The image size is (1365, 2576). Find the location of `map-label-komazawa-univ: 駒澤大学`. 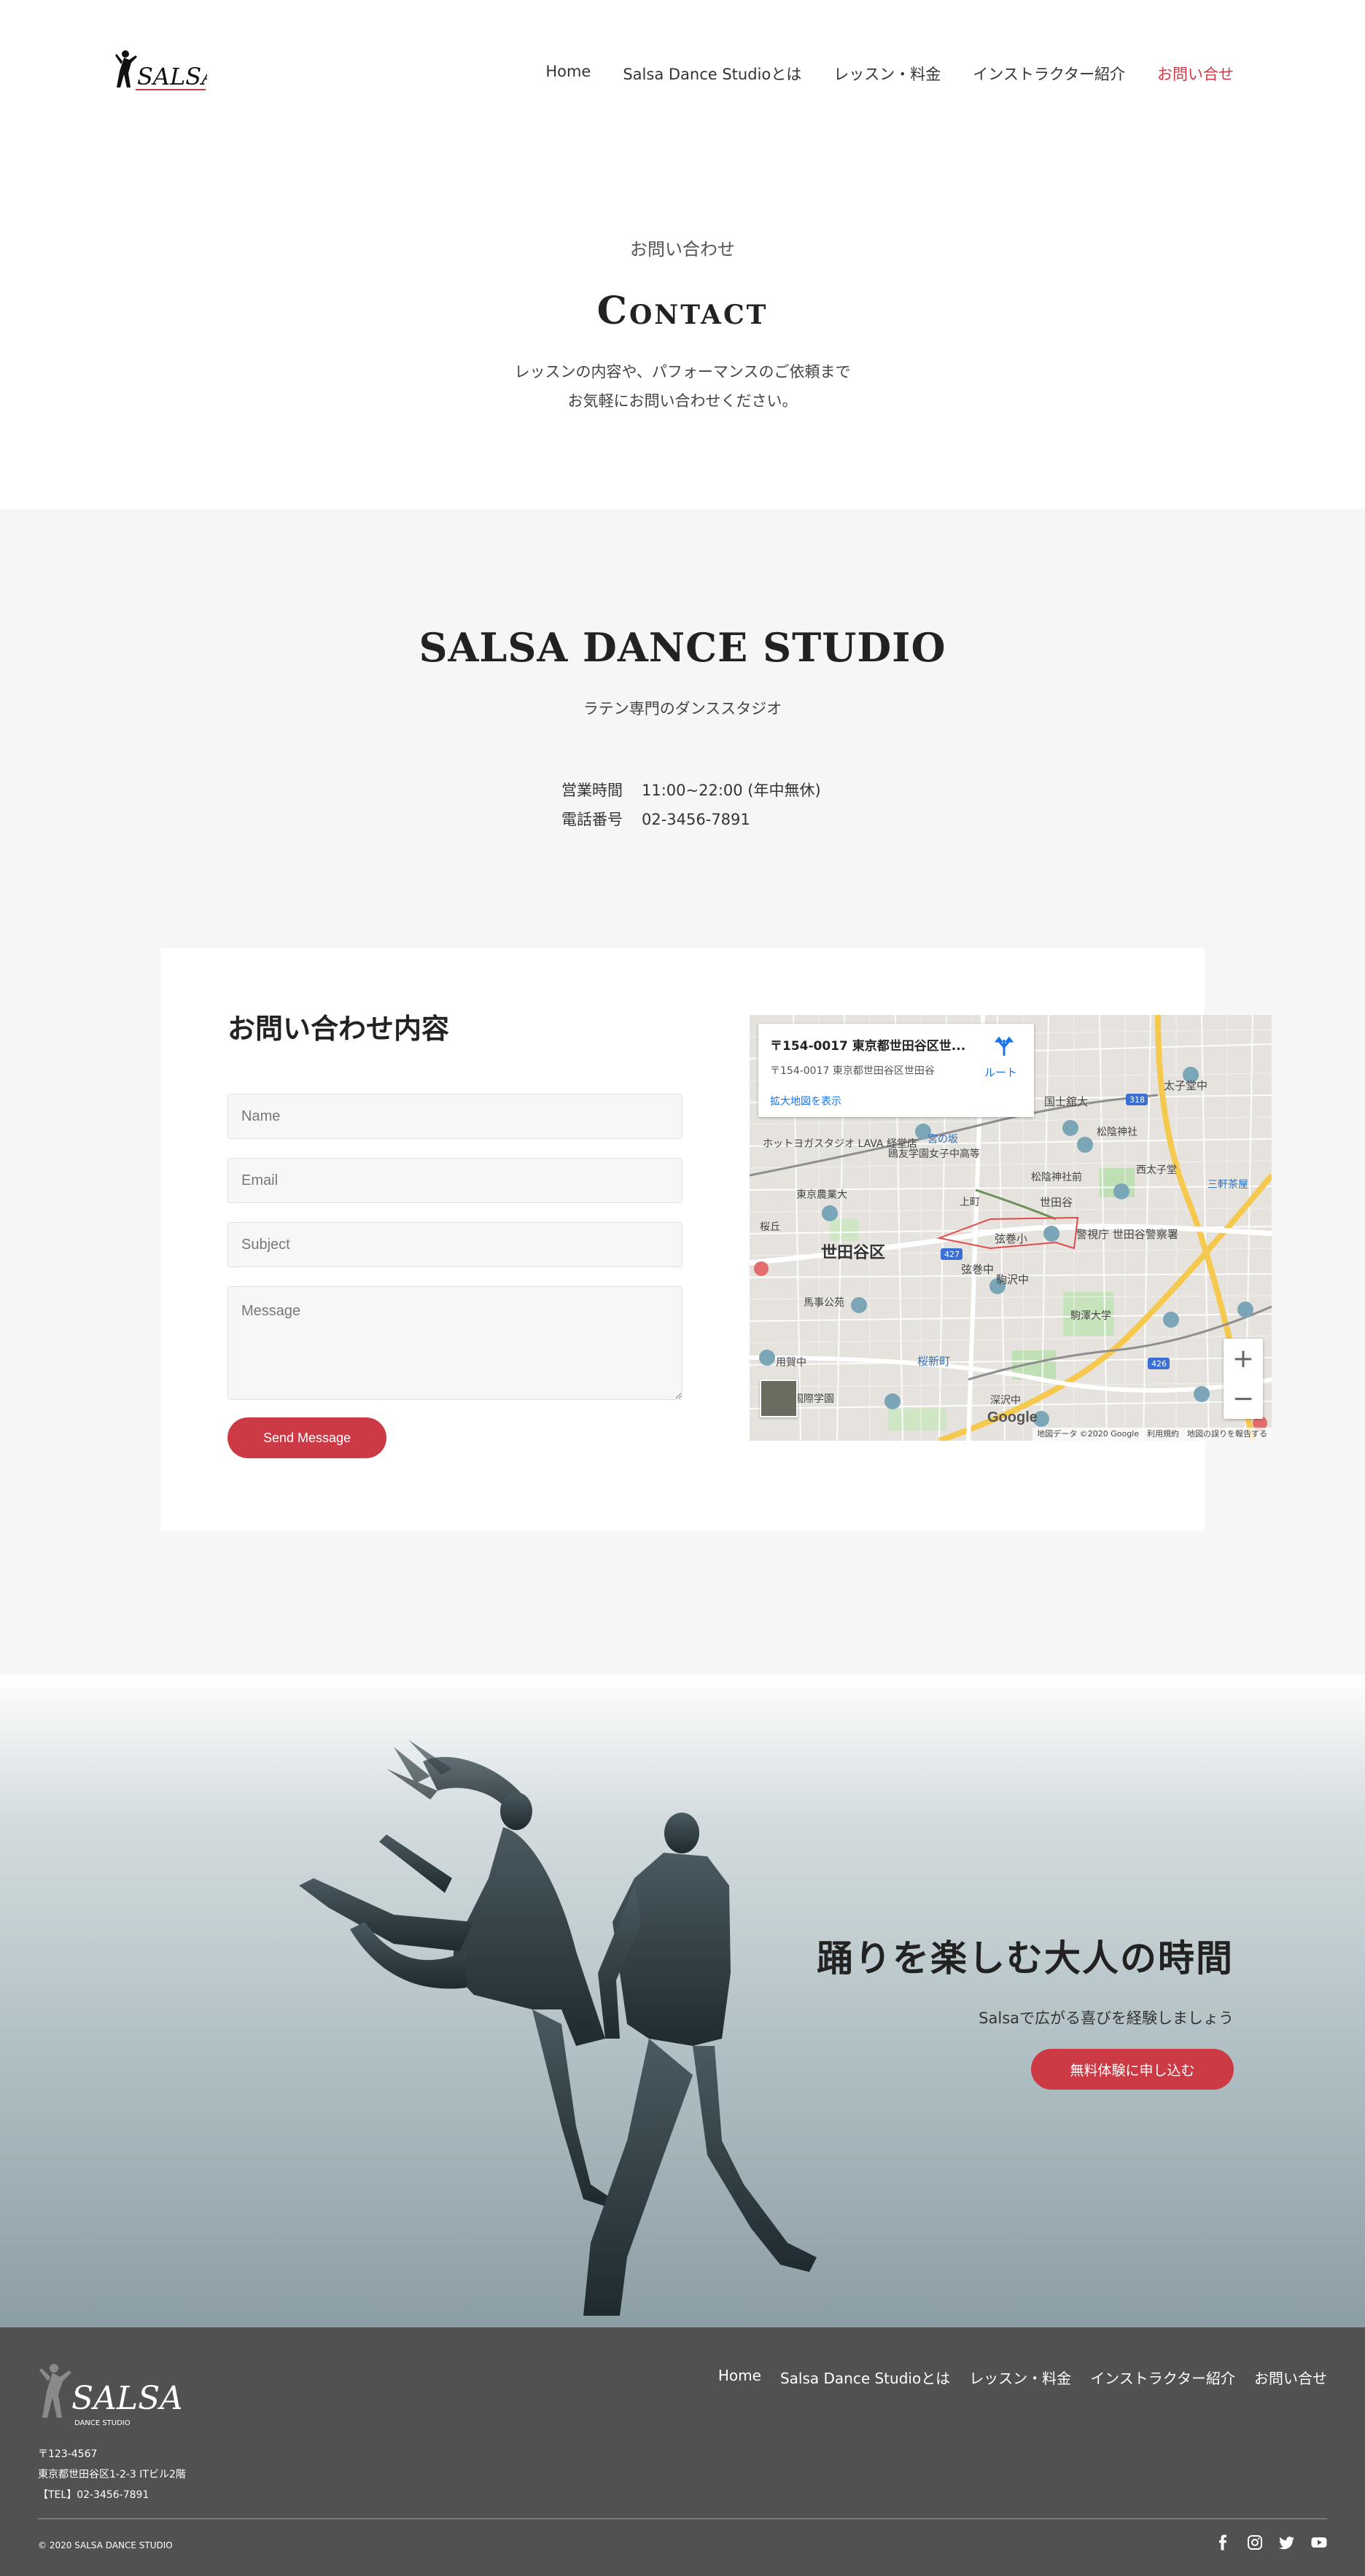

map-label-komazawa-univ: 駒澤大学 is located at coordinates (1090, 1316).